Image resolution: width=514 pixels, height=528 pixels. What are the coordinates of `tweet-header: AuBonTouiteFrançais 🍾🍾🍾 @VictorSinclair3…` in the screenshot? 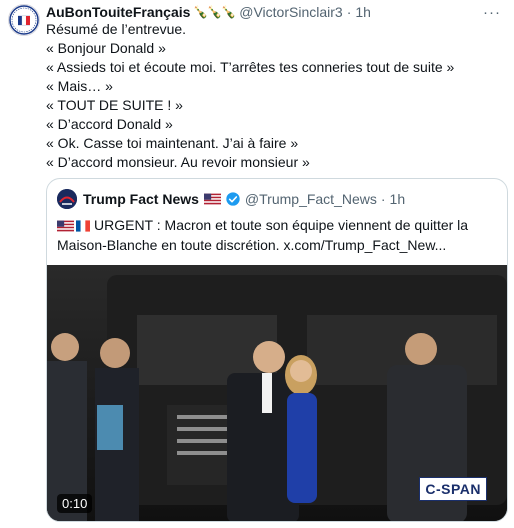 It's located at (208, 12).